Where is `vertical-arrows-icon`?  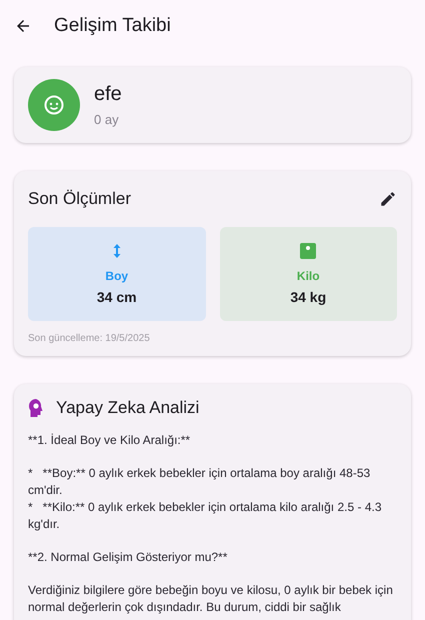
vertical-arrows-icon is located at coordinates (117, 251).